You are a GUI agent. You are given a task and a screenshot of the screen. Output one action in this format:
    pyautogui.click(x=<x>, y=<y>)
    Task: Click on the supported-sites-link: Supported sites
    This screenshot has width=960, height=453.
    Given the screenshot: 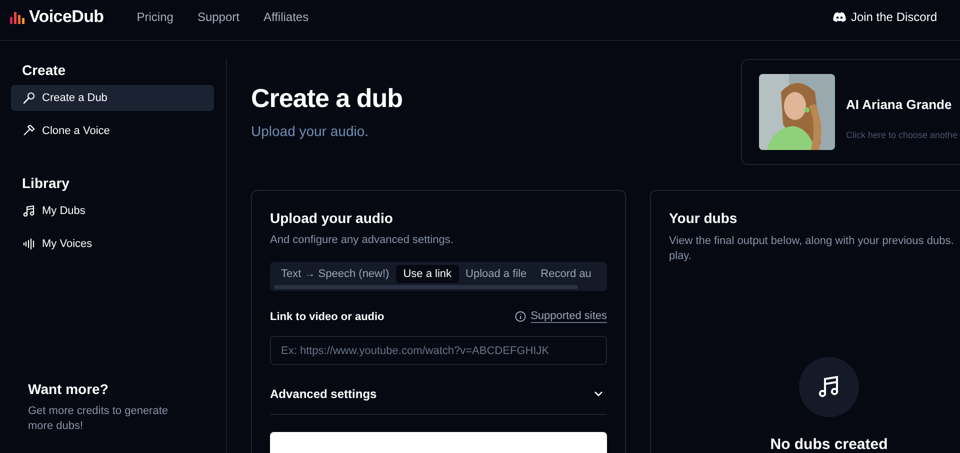 What is the action you would take?
    pyautogui.click(x=560, y=316)
    